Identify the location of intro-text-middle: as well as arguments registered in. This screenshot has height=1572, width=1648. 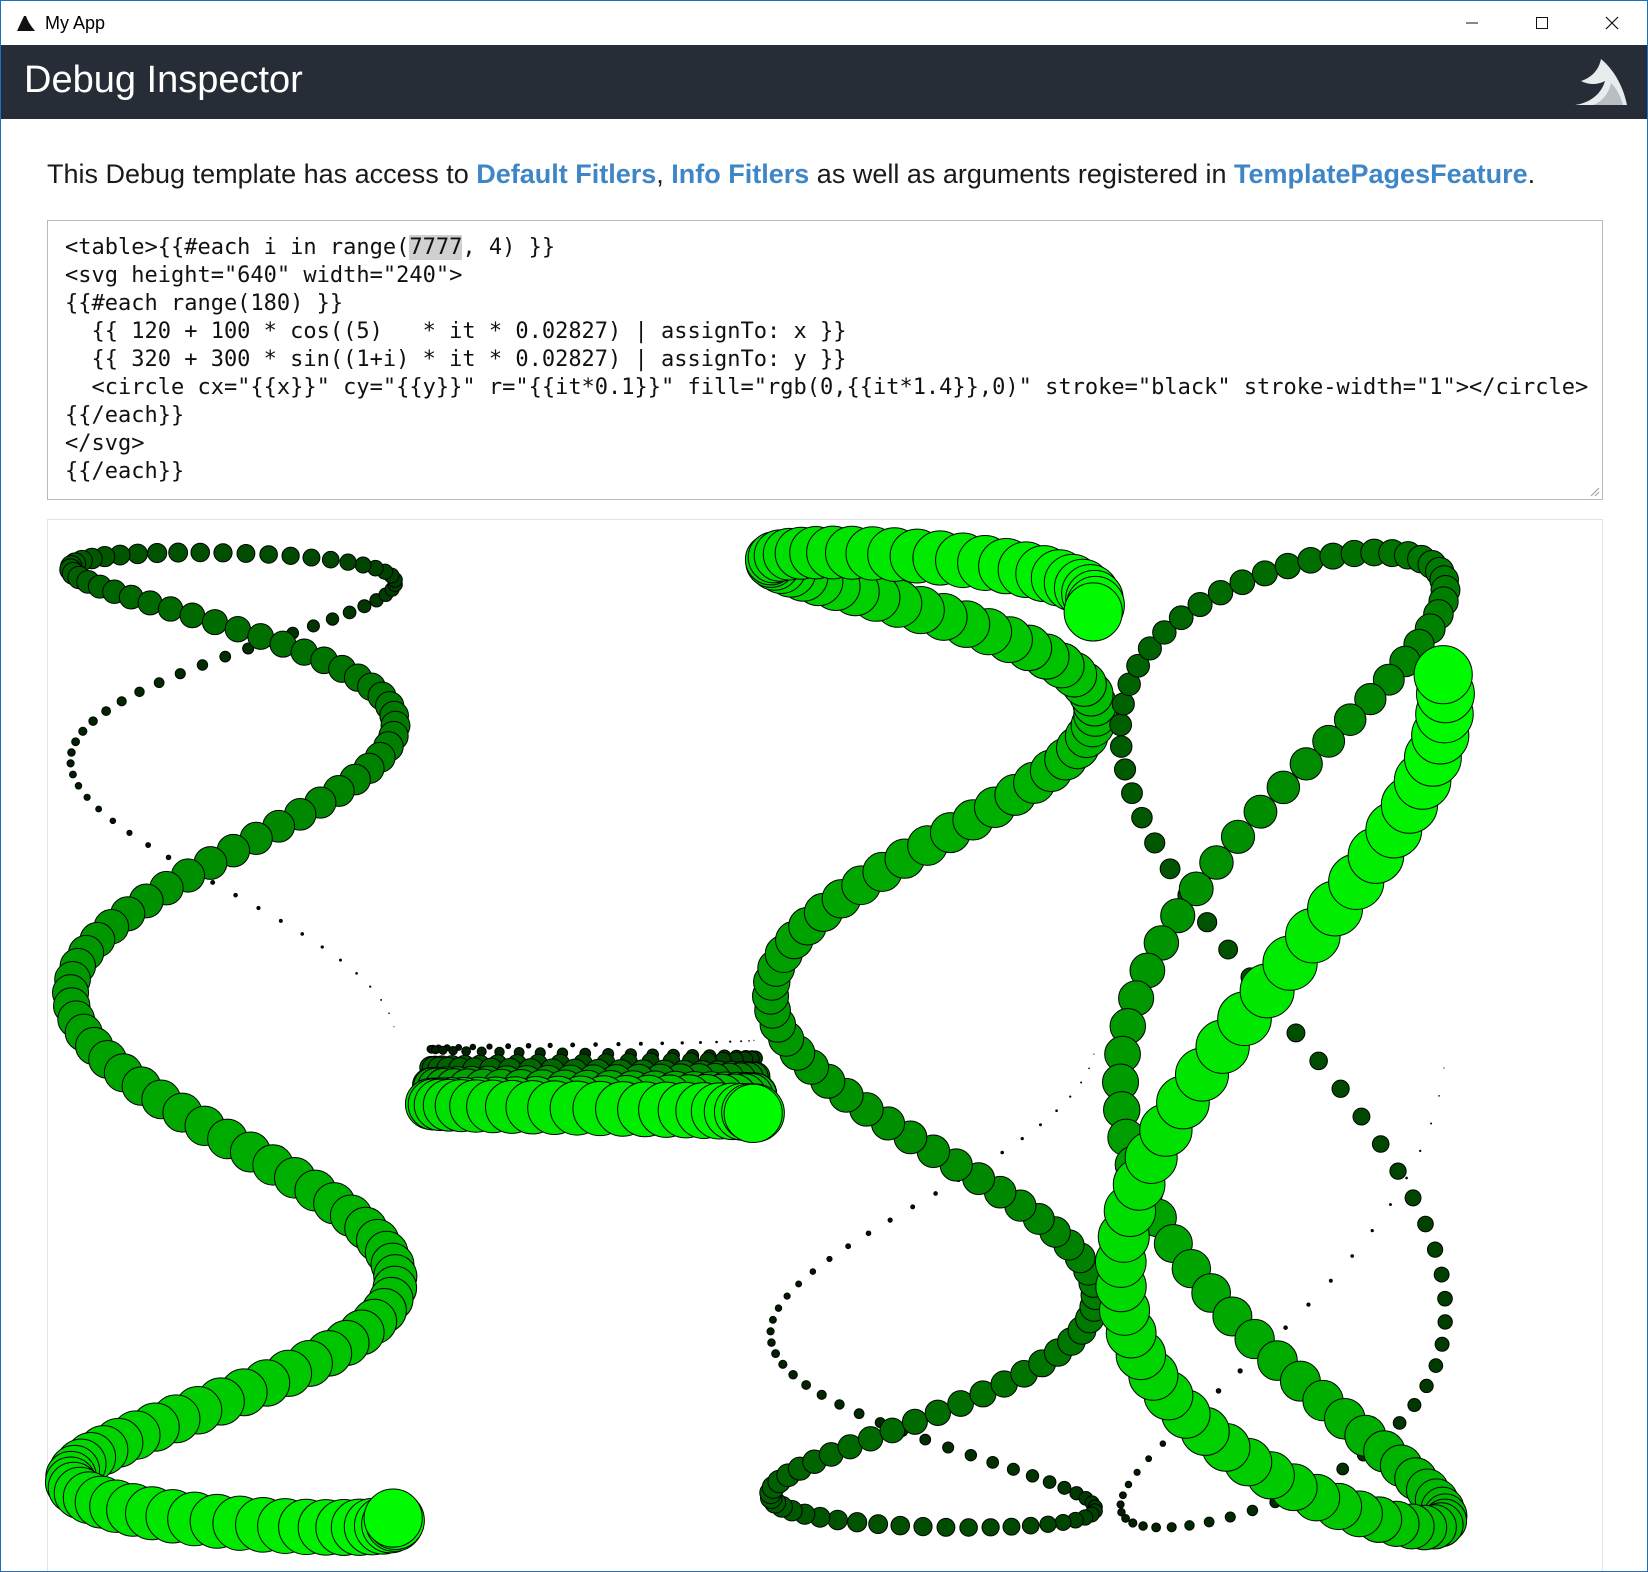
(1021, 174).